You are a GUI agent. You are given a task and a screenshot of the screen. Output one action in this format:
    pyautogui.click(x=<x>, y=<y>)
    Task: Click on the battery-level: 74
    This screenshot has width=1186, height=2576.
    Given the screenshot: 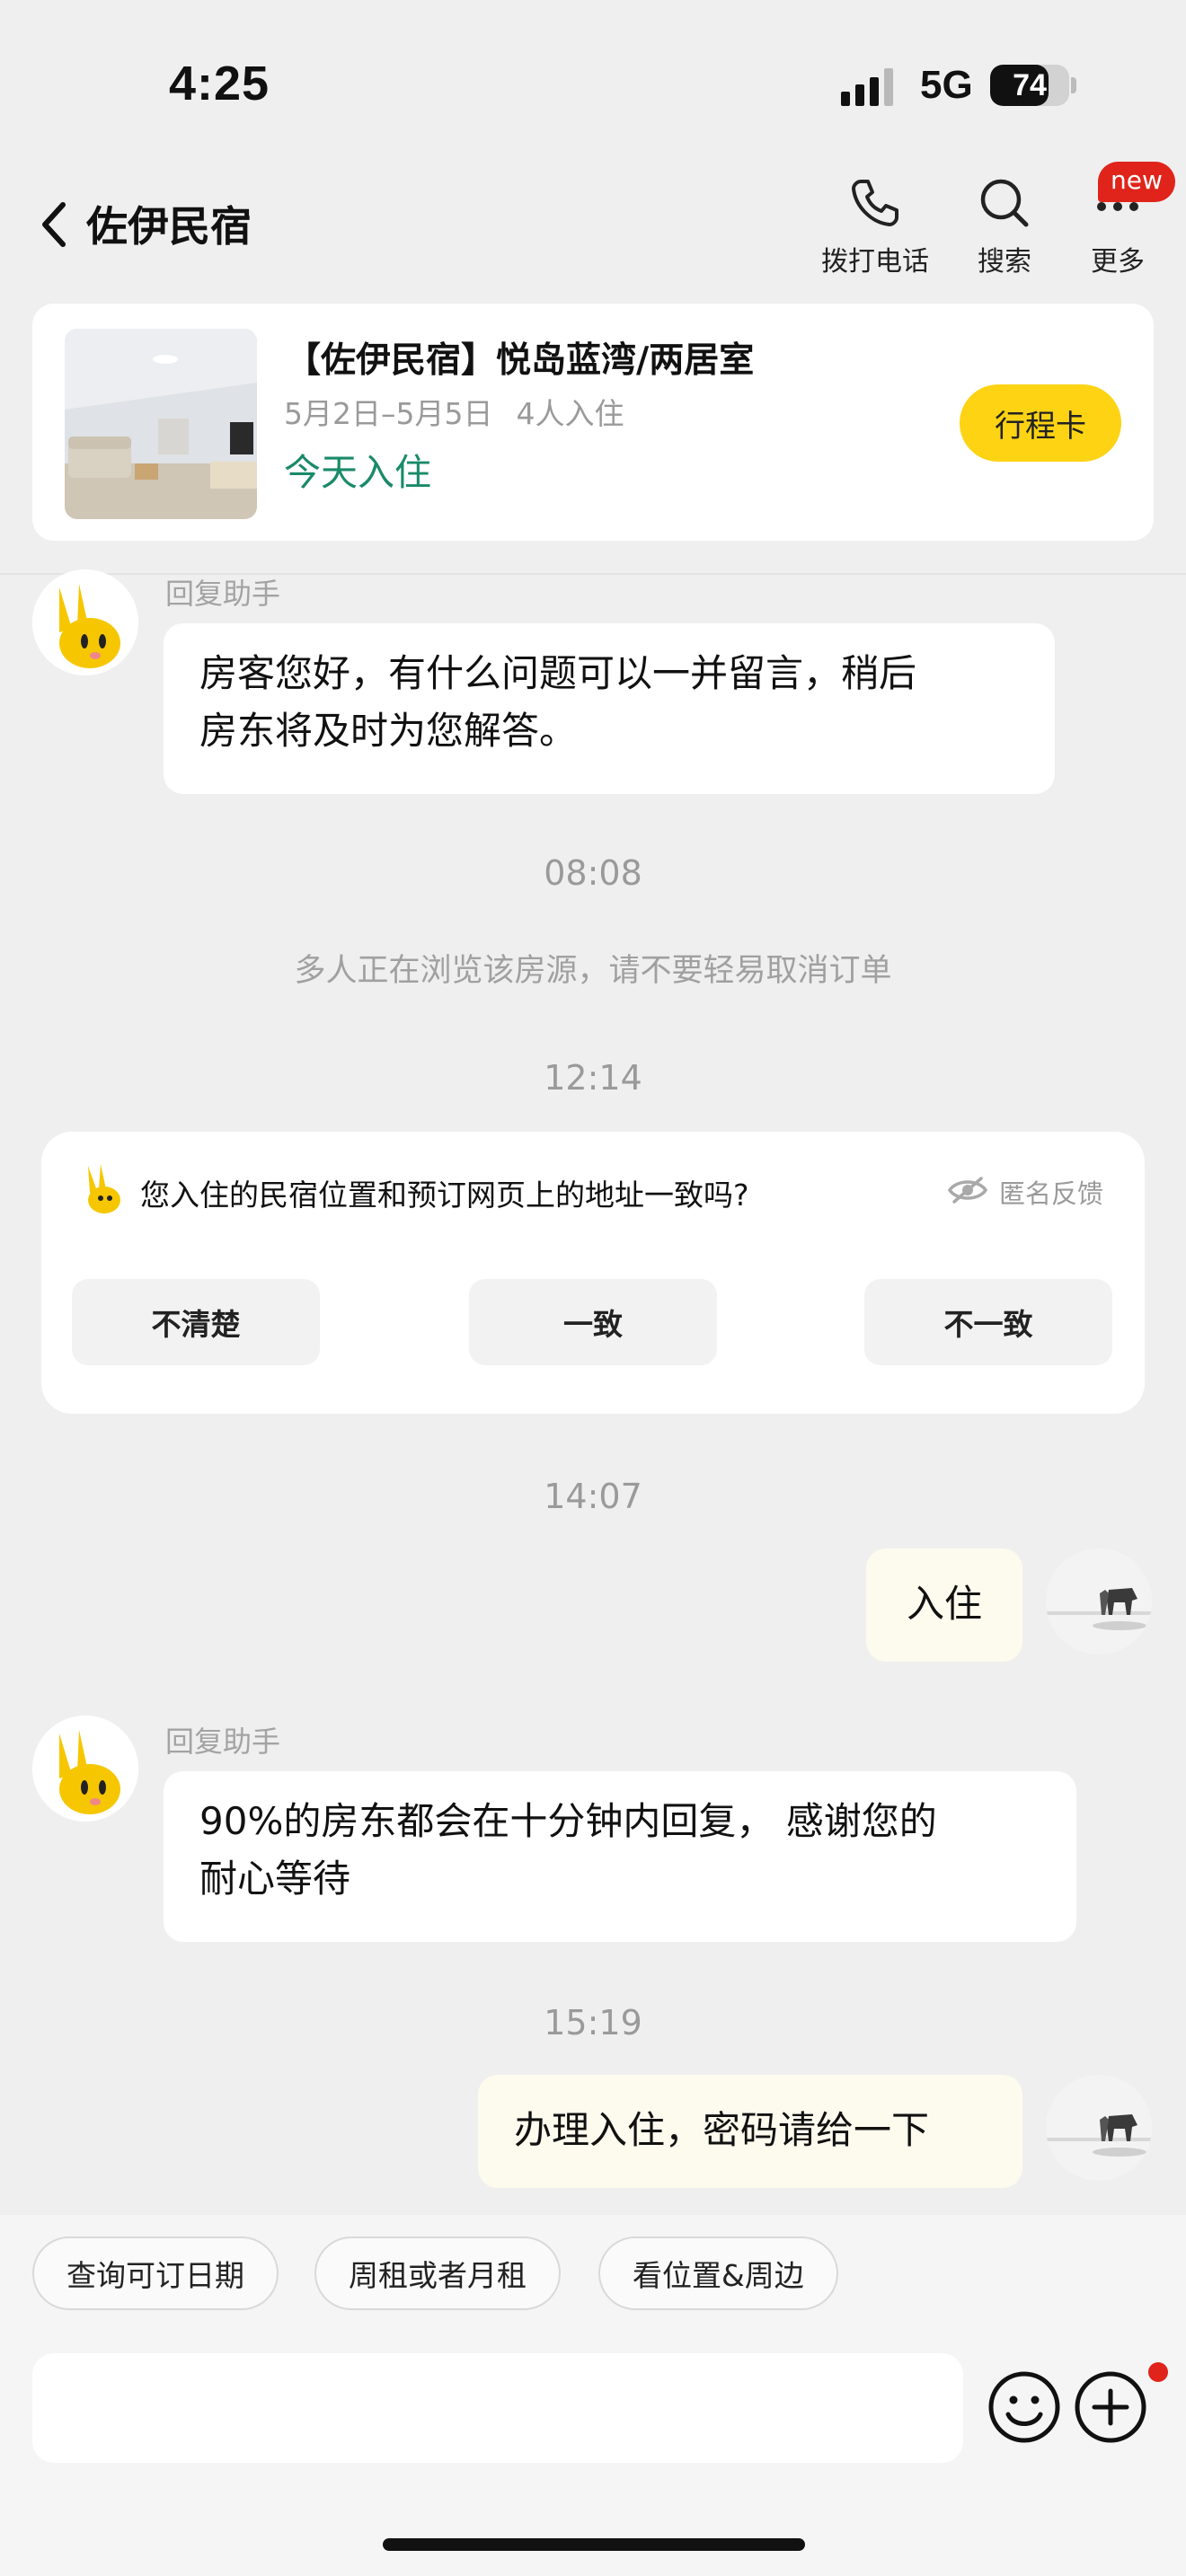 What is the action you would take?
    pyautogui.click(x=1030, y=85)
    